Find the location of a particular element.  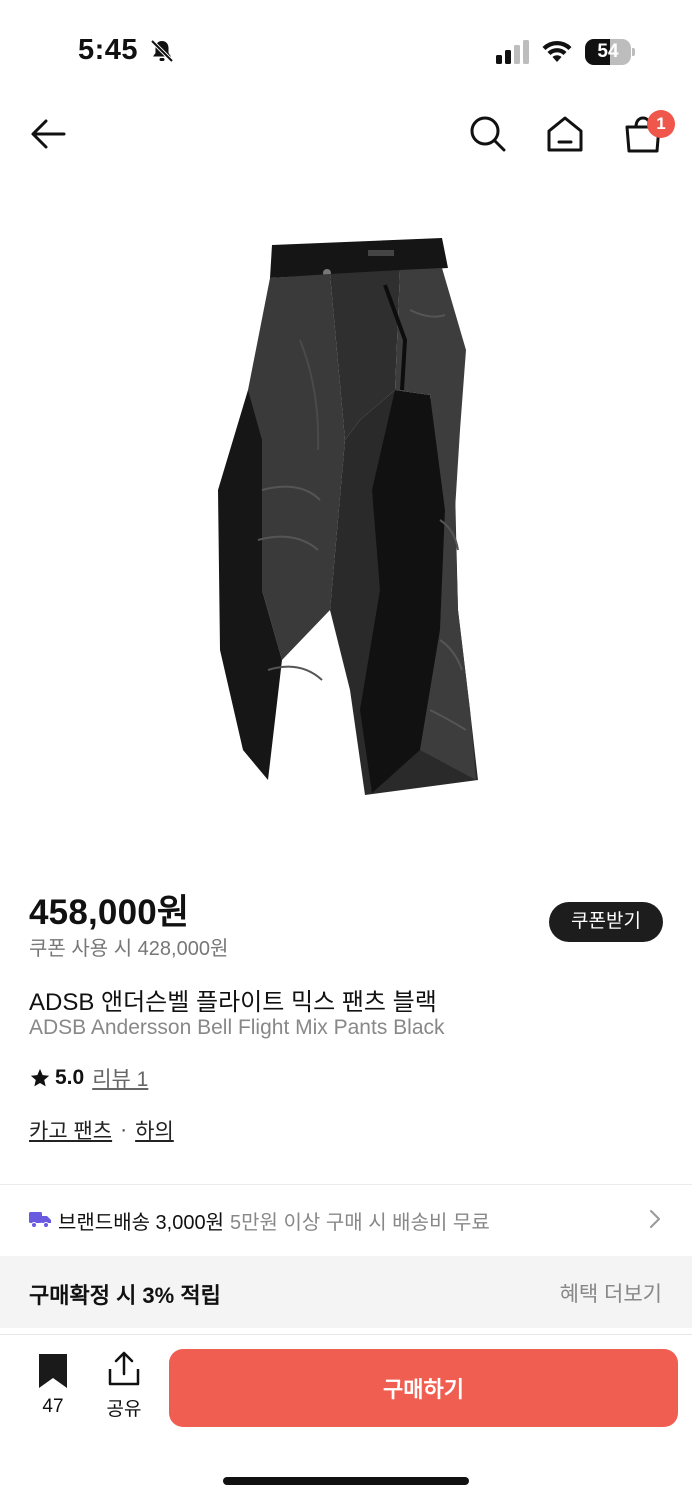

battery-level: 54 is located at coordinates (608, 51).